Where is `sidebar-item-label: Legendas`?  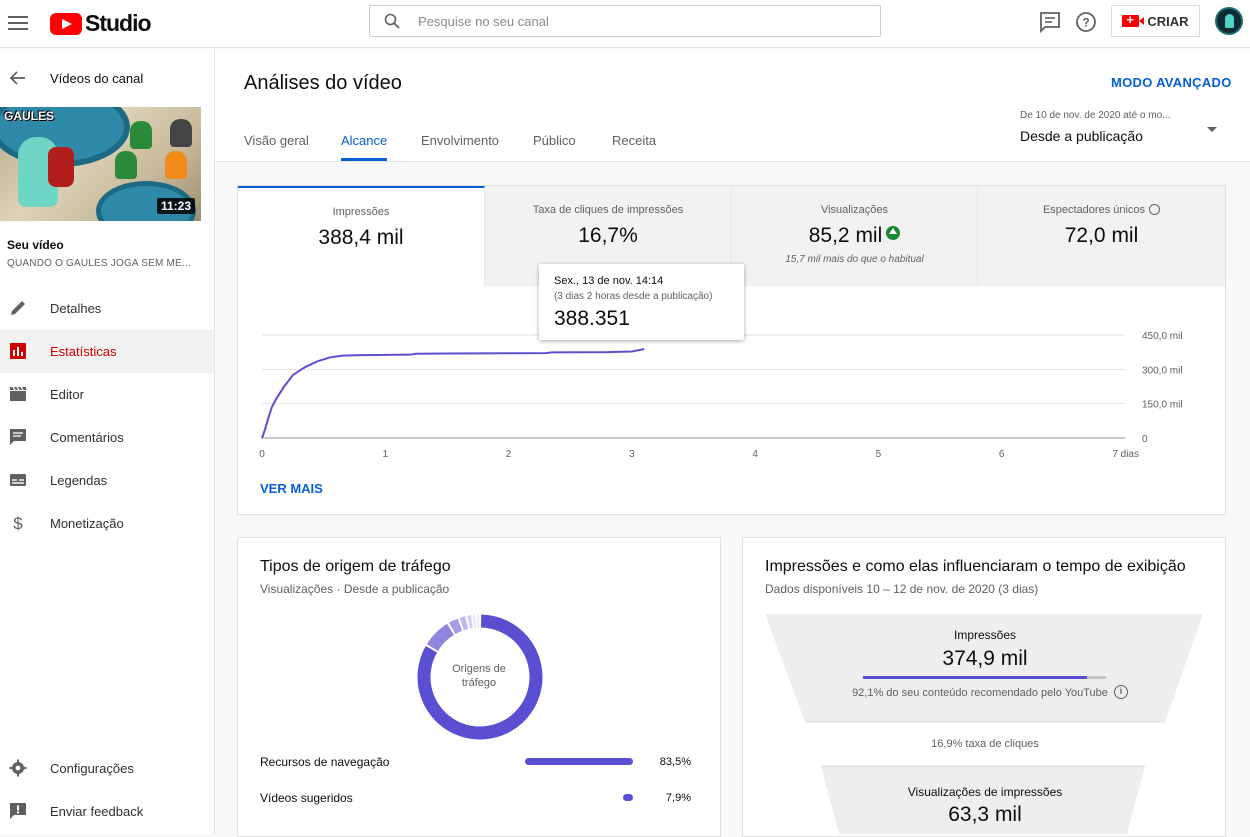
sidebar-item-label: Legendas is located at coordinates (78, 480).